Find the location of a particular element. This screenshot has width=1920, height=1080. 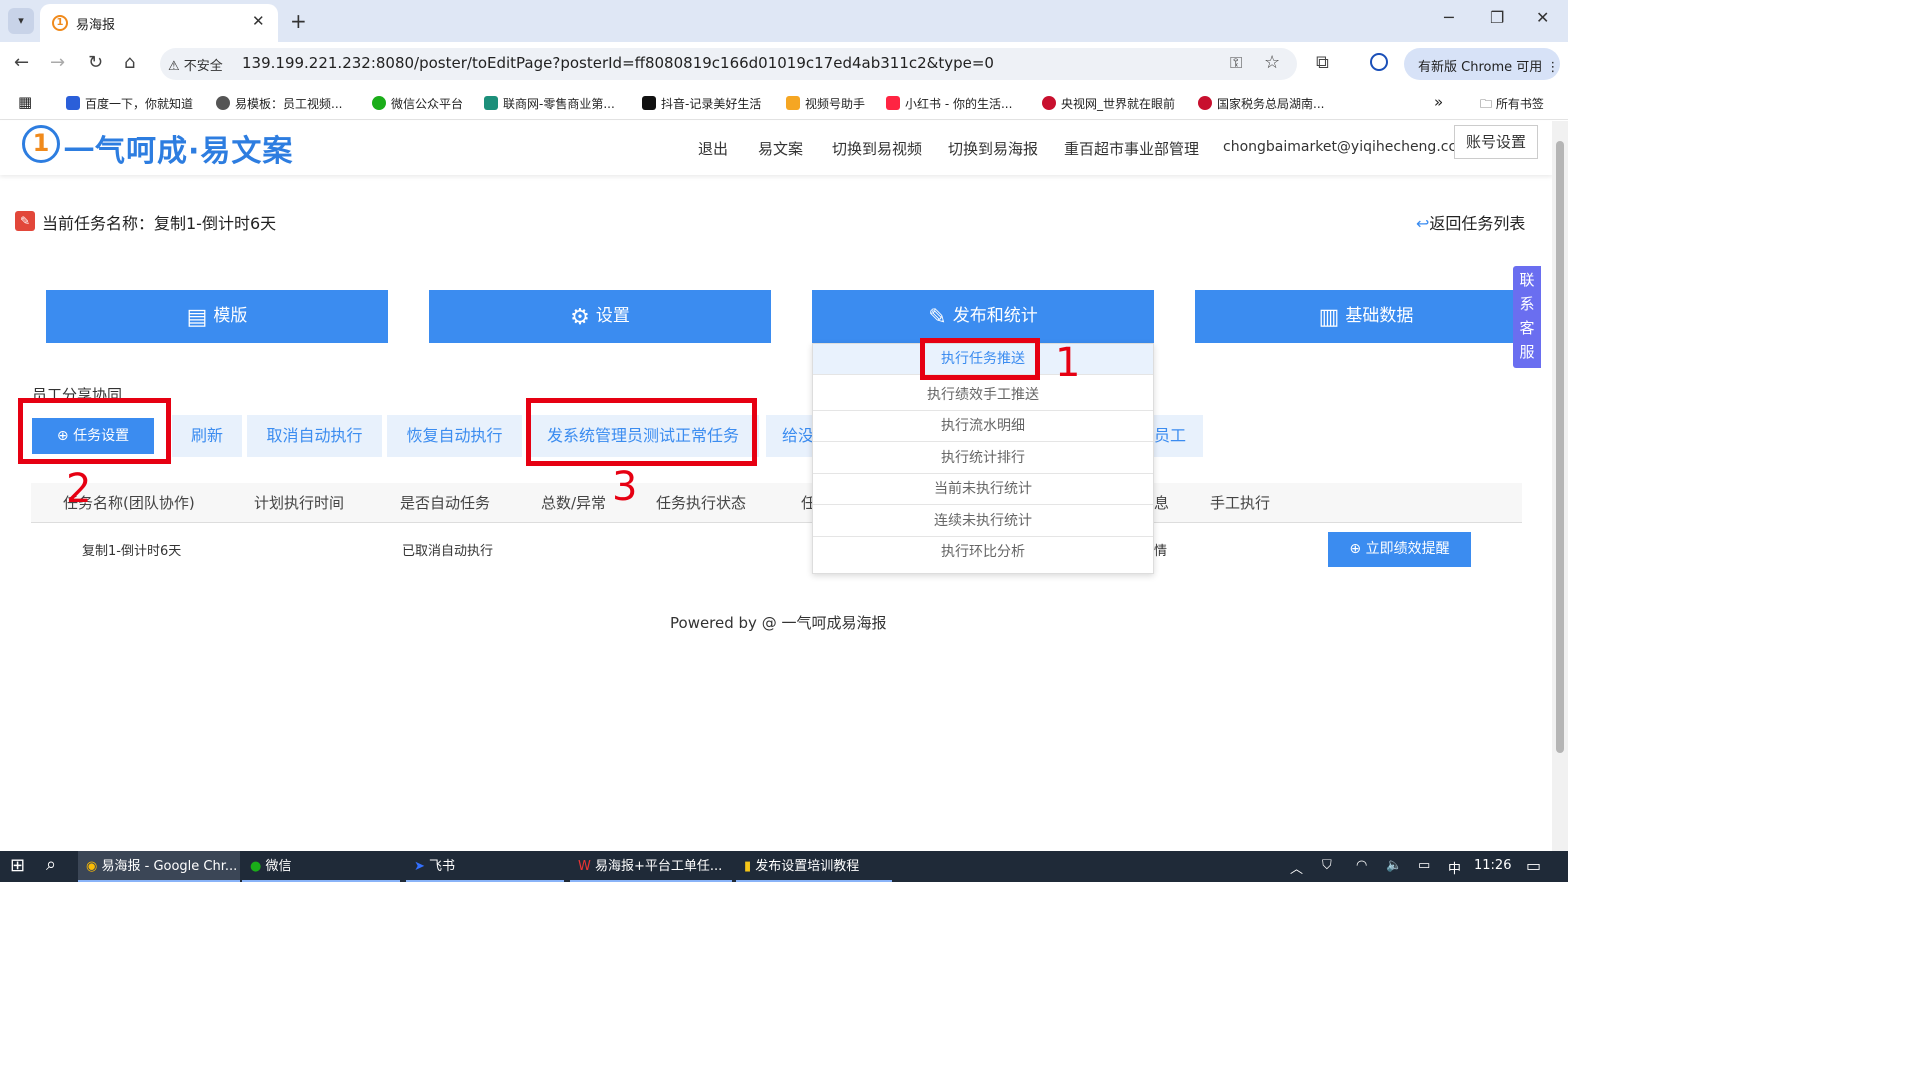

home-icon: ⌂ is located at coordinates (129, 62).